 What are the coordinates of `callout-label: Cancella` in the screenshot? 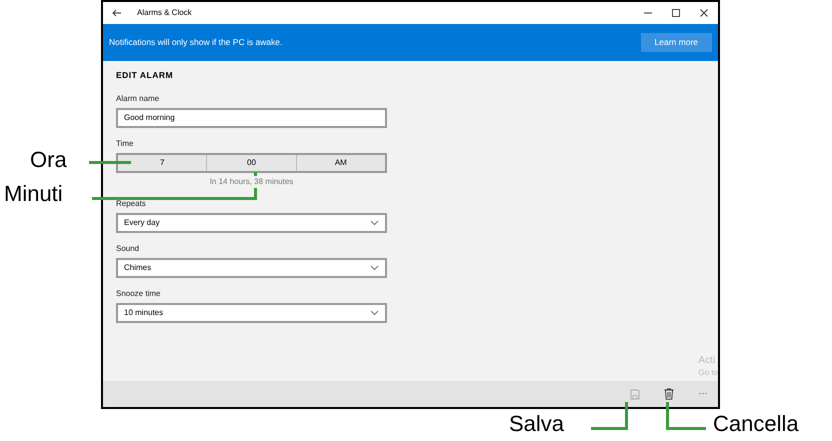 It's located at (756, 424).